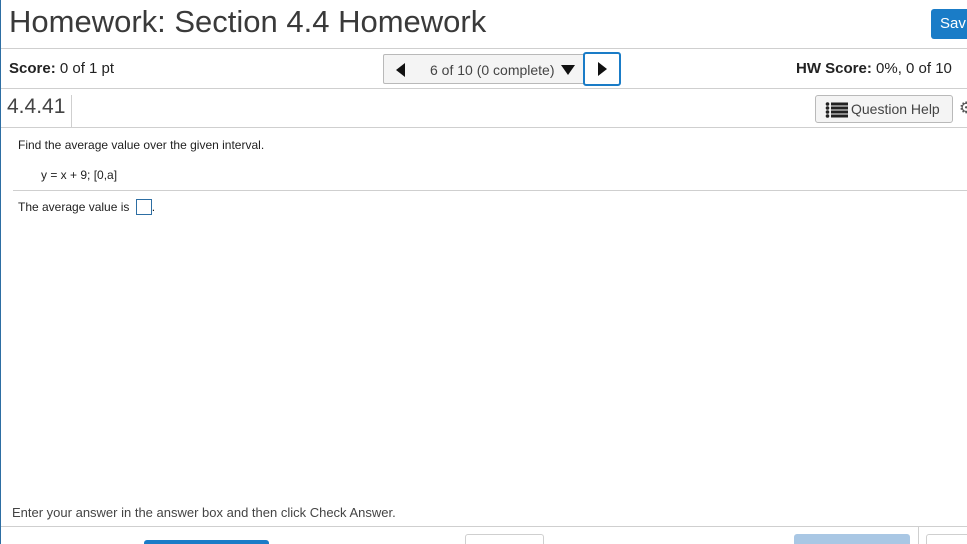 The image size is (967, 544). I want to click on hw-score-value: 0%, 0 of 10, so click(911, 68).